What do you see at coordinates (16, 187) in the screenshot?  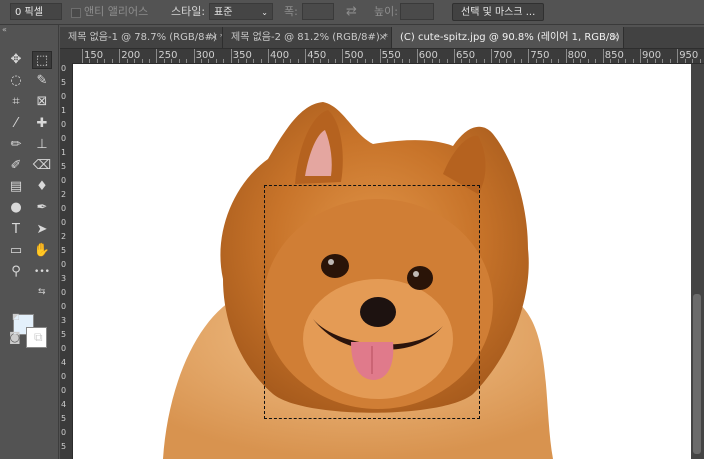 I see `gradient-tool-icon: ▤` at bounding box center [16, 187].